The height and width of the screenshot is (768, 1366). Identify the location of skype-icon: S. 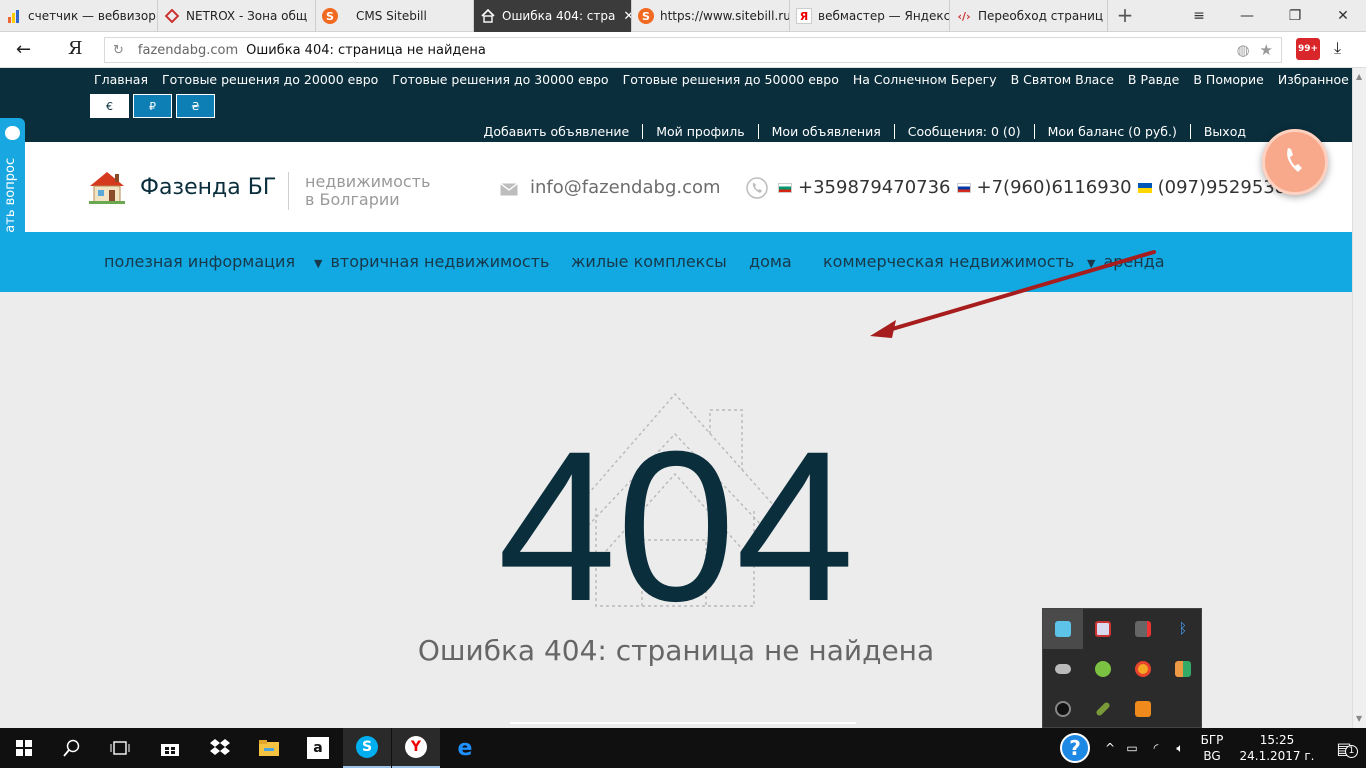
(367, 748).